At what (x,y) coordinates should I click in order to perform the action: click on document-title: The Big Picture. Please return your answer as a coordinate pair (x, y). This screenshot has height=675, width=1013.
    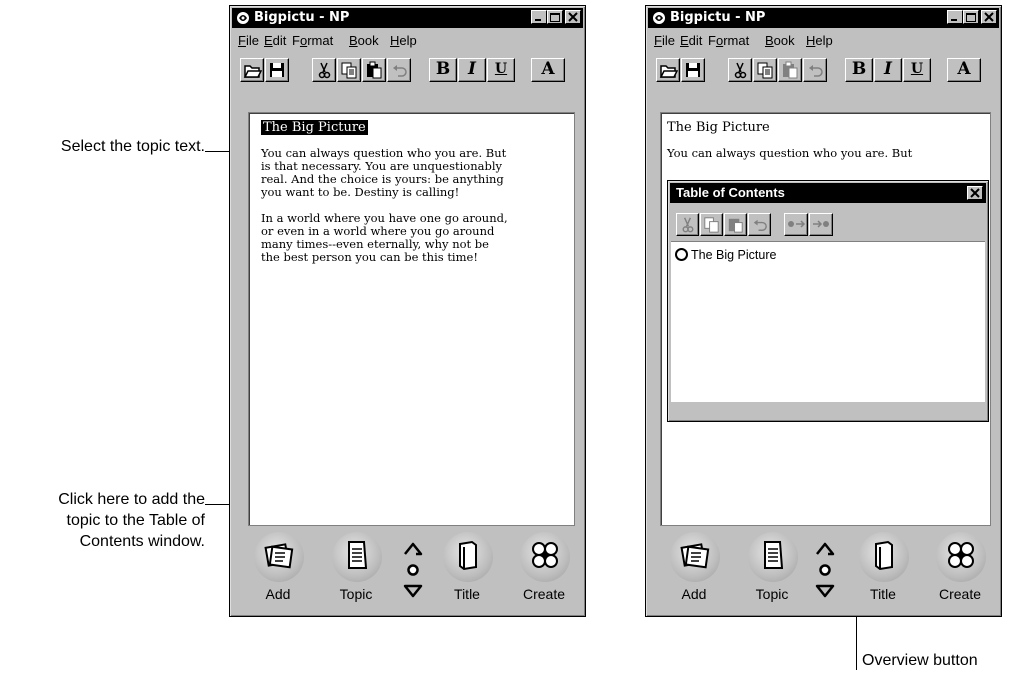
    Looking at the image, I should click on (718, 127).